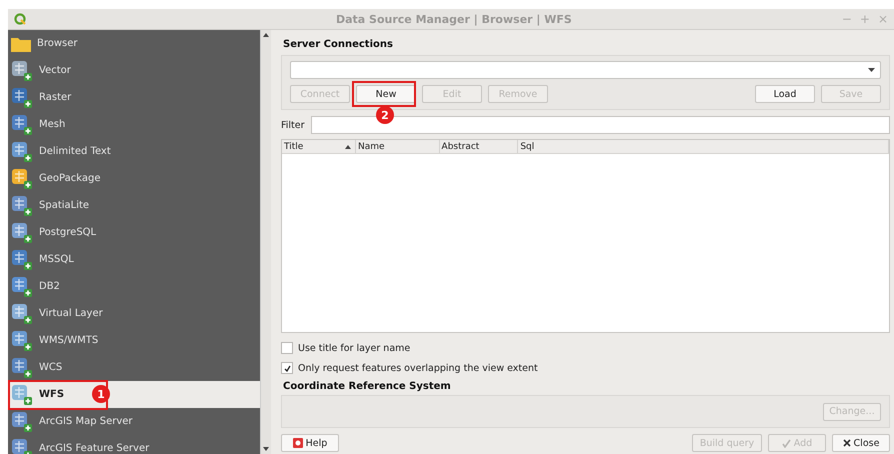 The image size is (894, 454). I want to click on filter-label: Filter, so click(293, 125).